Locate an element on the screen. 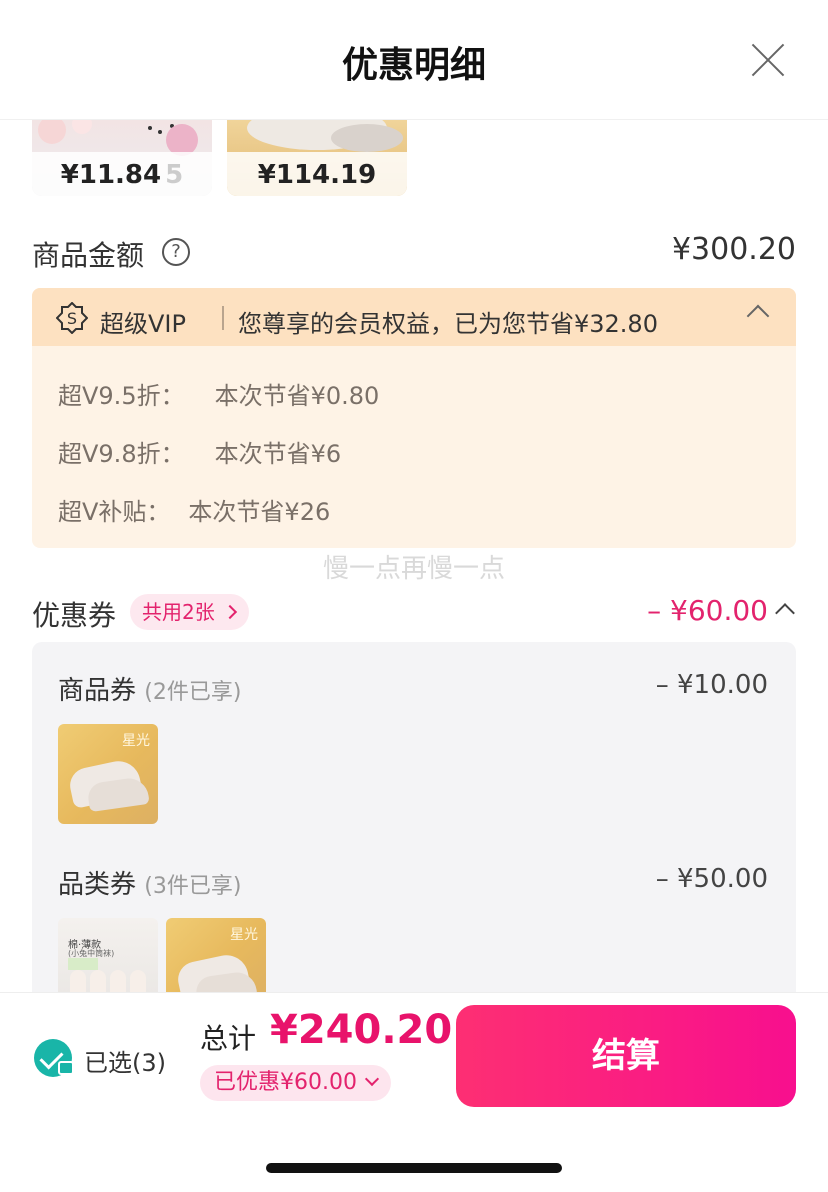 The image size is (828, 1192). coupon-group-label: 商品券 (2件已享) is located at coordinates (150, 691).